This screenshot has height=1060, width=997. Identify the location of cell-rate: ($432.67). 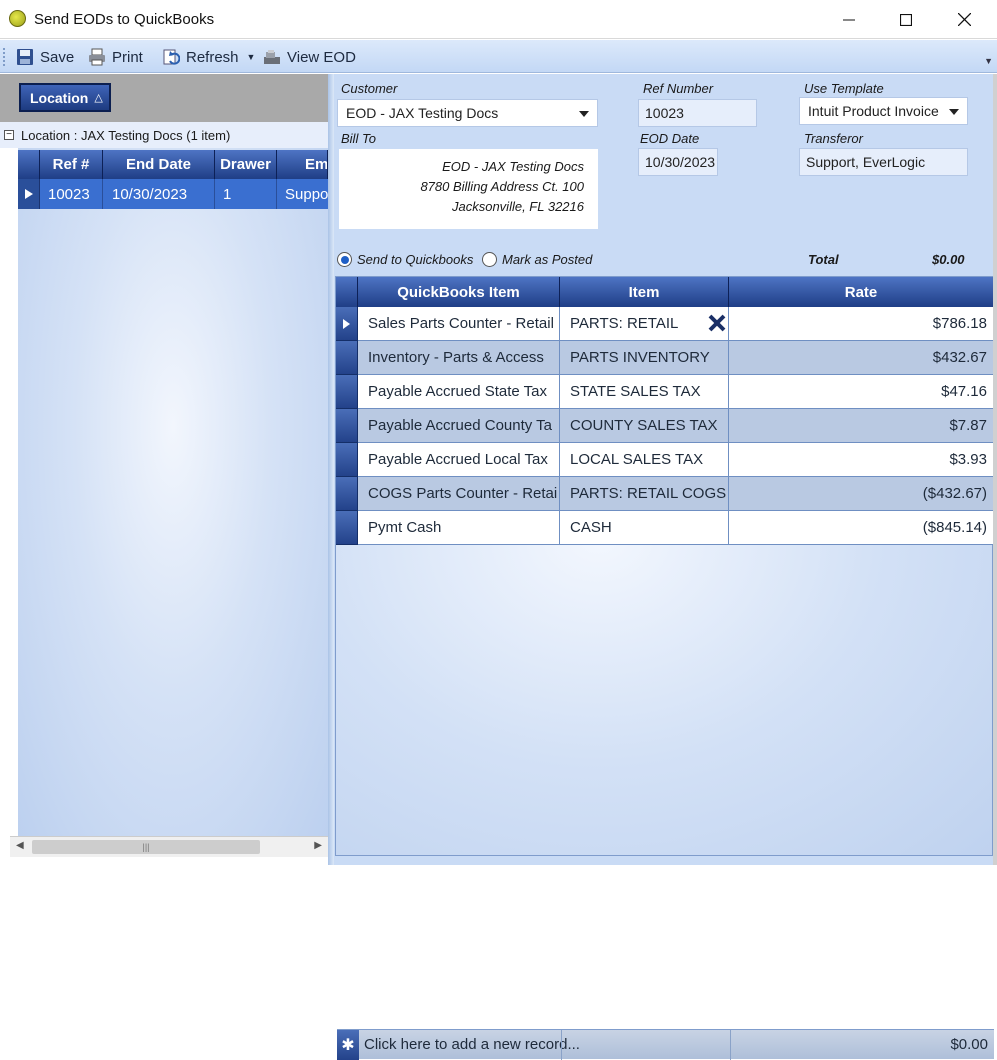
(861, 494).